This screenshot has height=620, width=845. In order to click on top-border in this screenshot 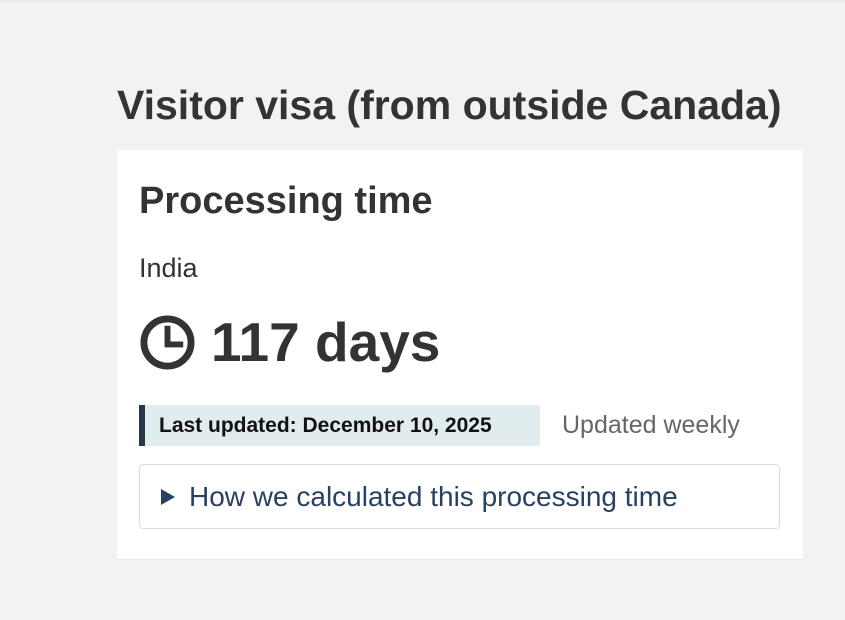, I will do `click(422, 1)`.